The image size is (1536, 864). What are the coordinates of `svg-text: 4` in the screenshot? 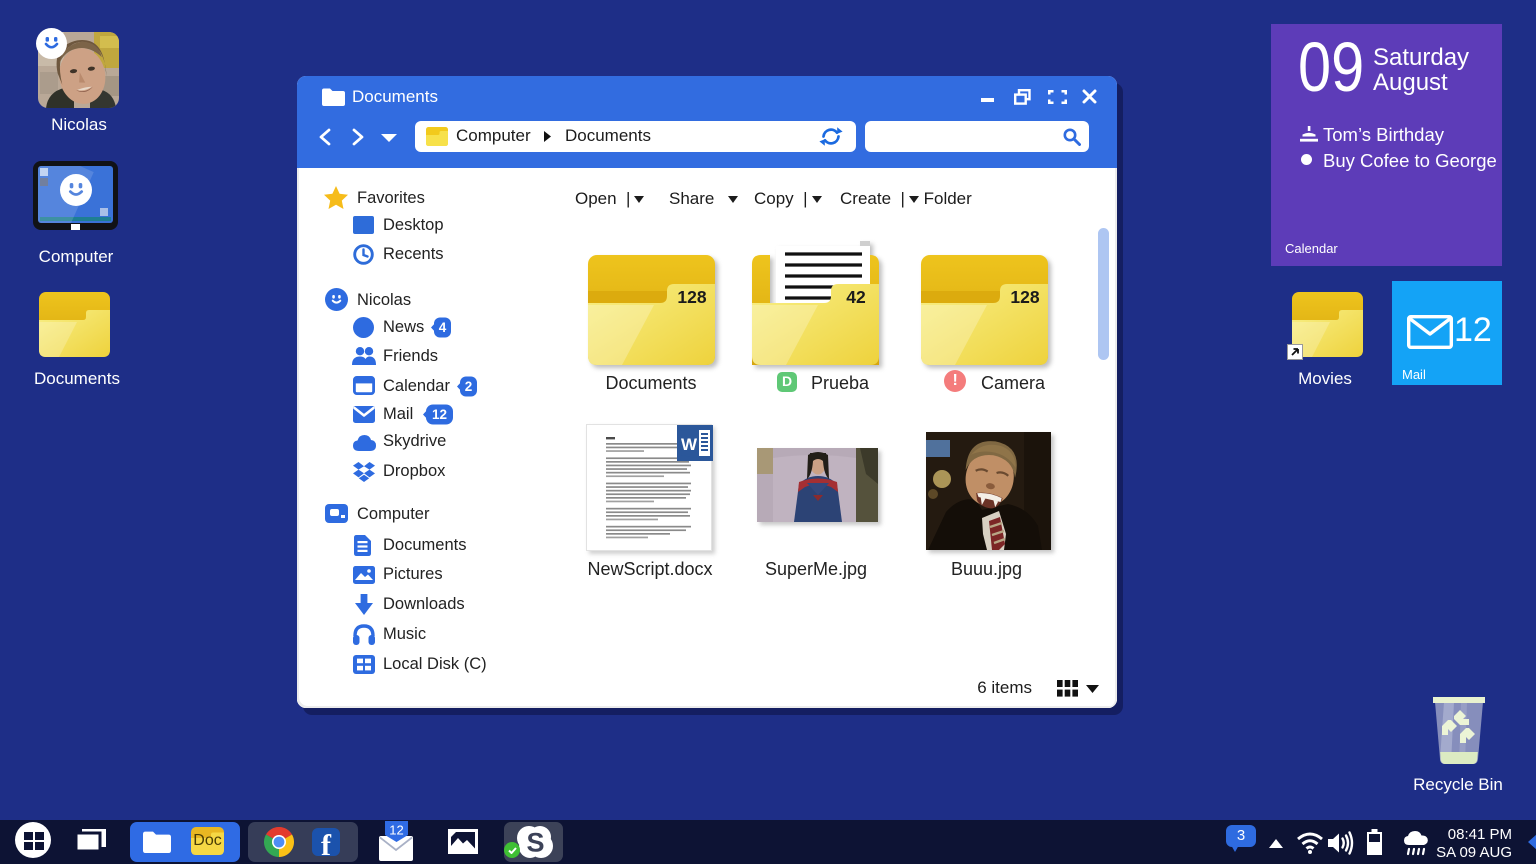 It's located at (443, 327).